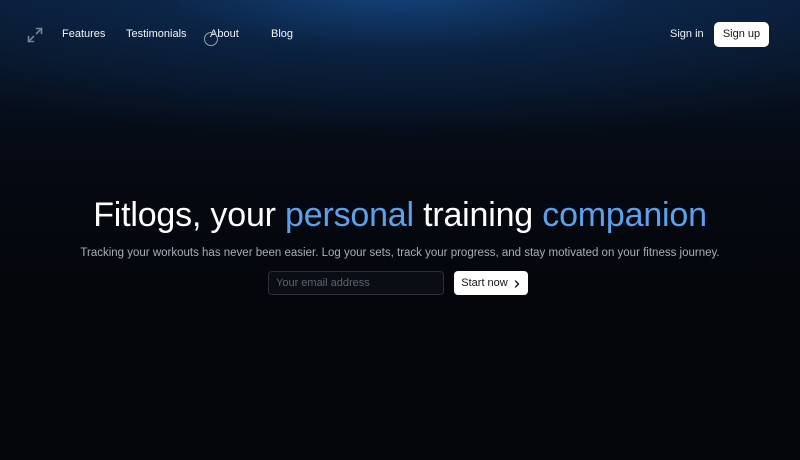  I want to click on hero-title-accent-companion: companion, so click(624, 215).